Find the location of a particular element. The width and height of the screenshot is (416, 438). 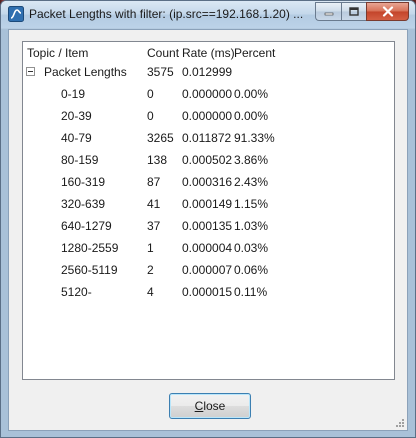

column-header-percent: Percent is located at coordinates (254, 53).